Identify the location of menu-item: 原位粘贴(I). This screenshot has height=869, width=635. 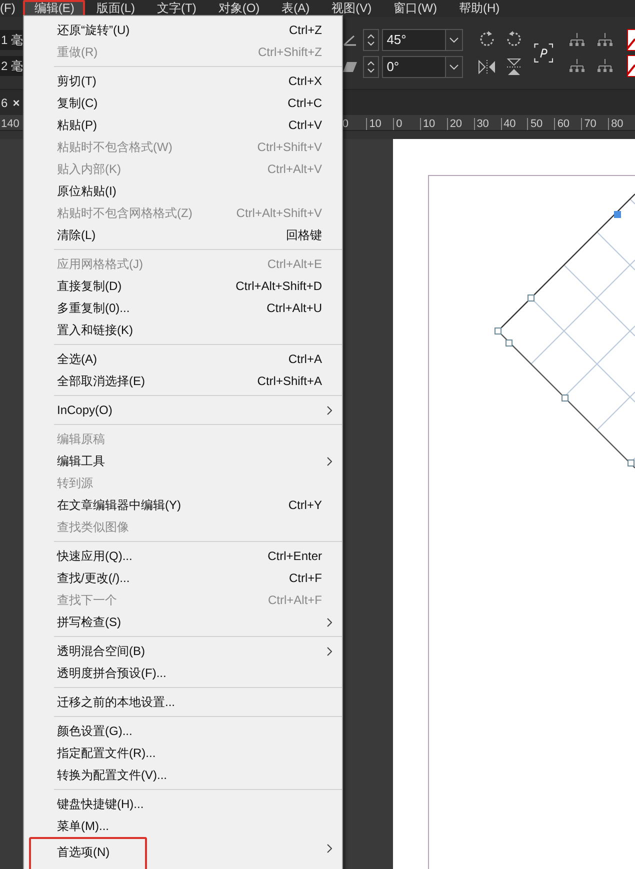
(183, 191).